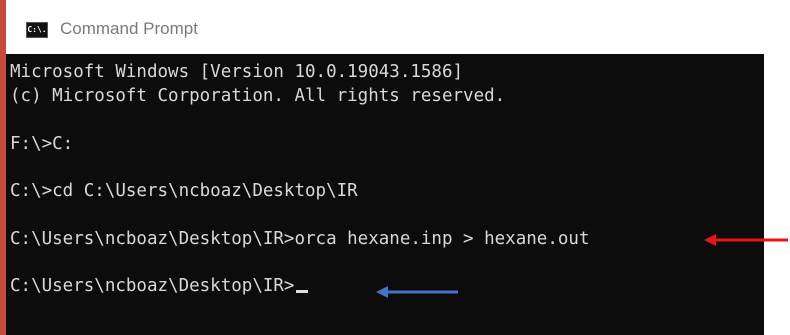  What do you see at coordinates (42, 144) in the screenshot?
I see `console-line-drive: F:\>C:` at bounding box center [42, 144].